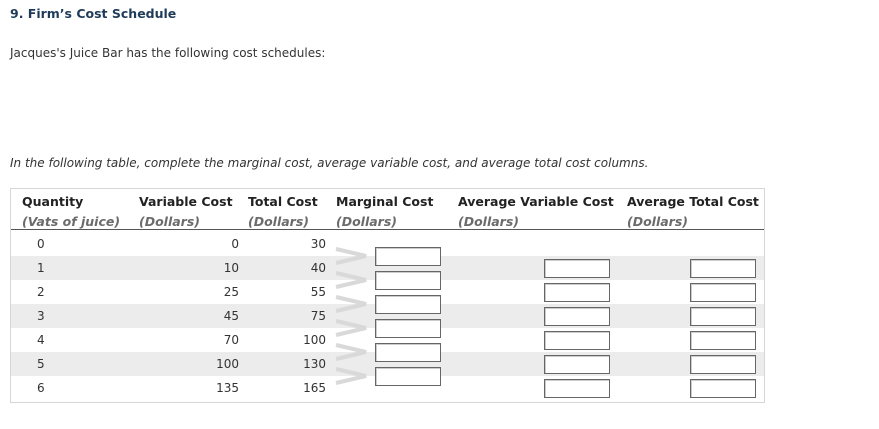  Describe the element at coordinates (283, 201) in the screenshot. I see `header-total-cost-label: Total Cost` at that location.